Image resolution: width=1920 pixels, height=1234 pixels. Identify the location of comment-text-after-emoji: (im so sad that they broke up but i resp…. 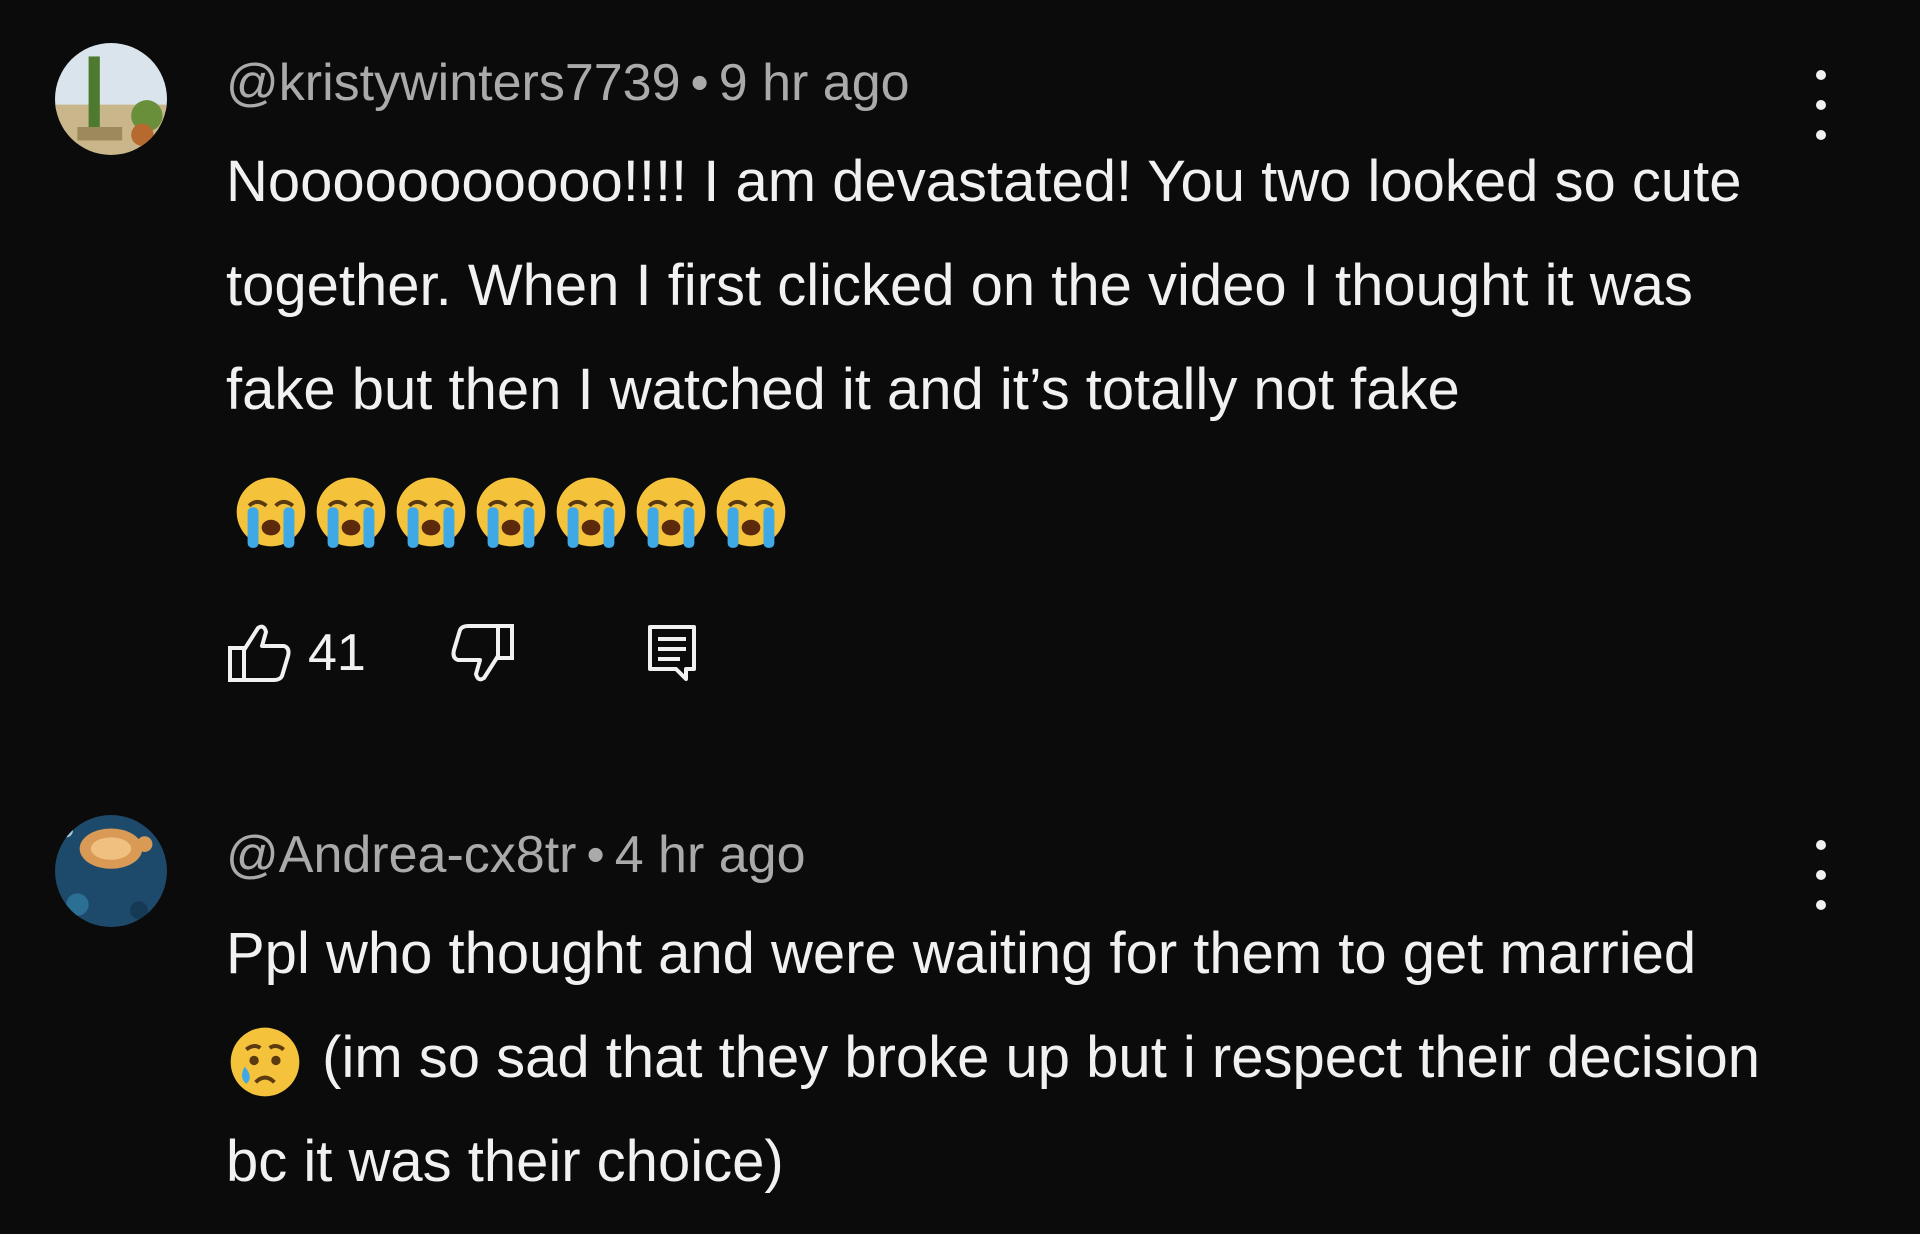
(993, 1109).